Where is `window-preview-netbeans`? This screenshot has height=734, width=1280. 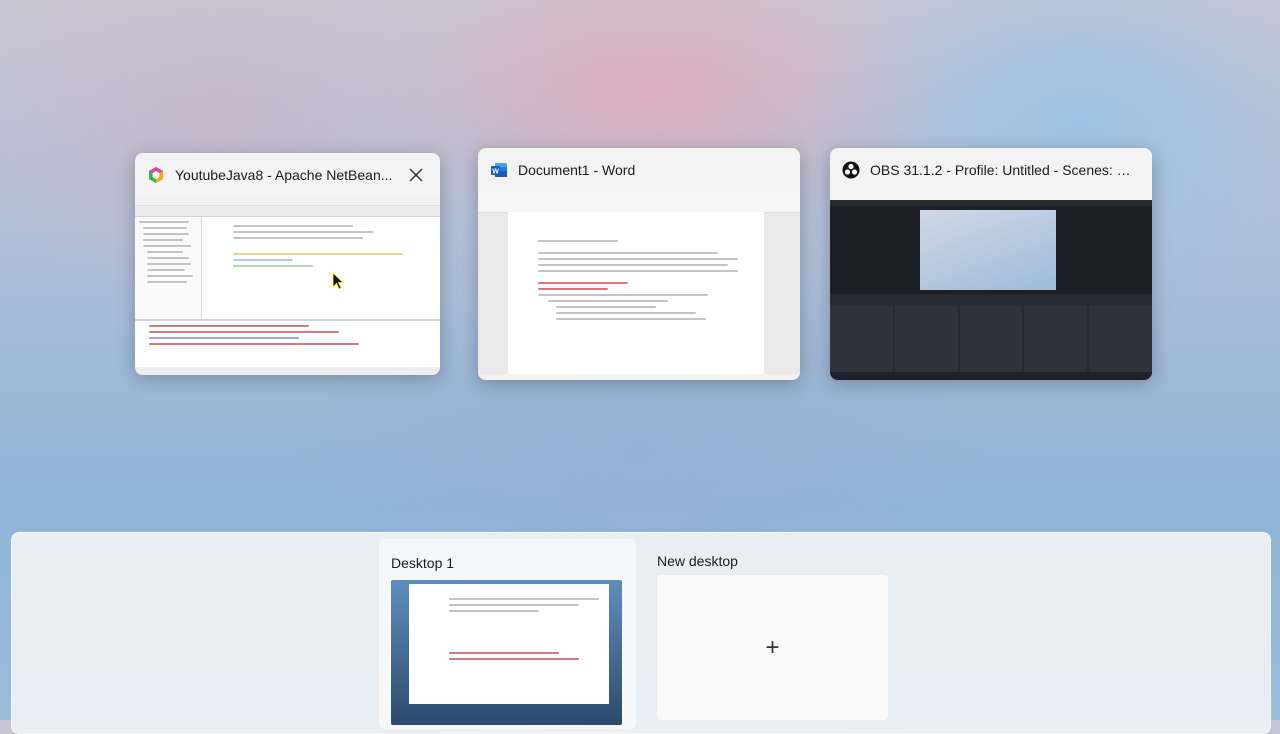 window-preview-netbeans is located at coordinates (287, 286).